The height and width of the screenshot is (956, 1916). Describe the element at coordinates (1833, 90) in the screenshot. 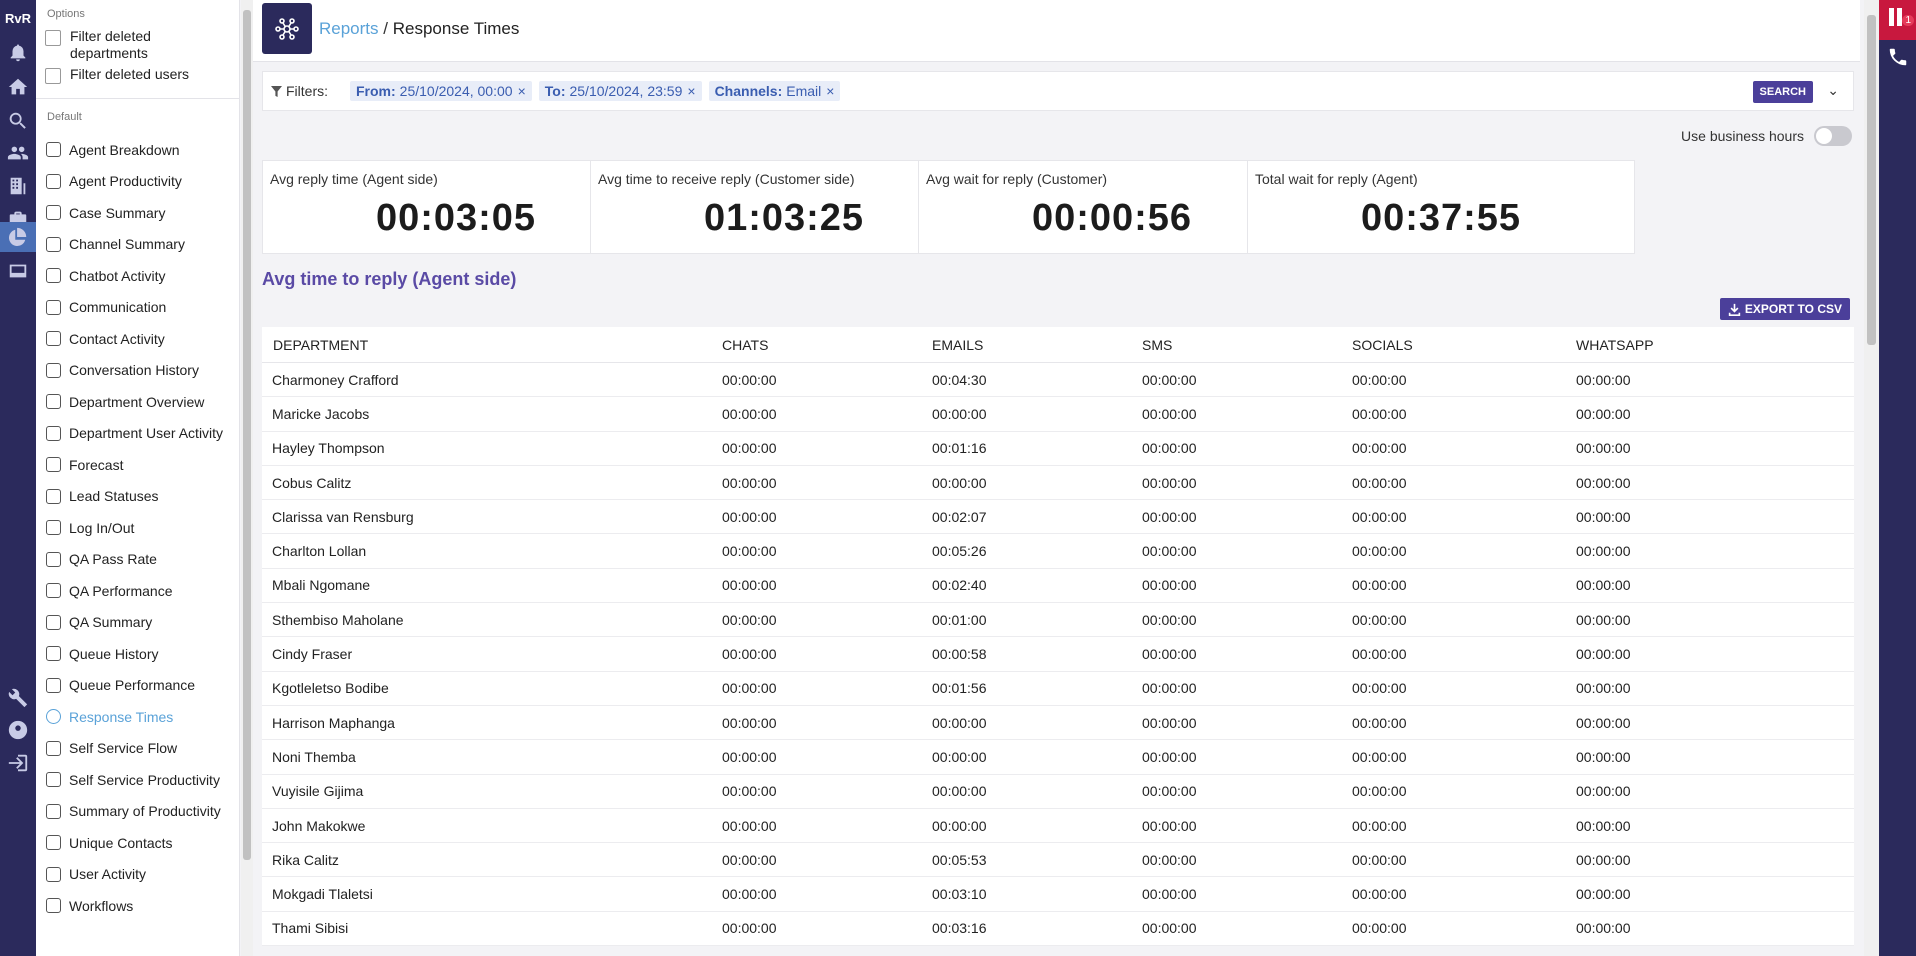

I see `chevron-down-icon: ⌄` at that location.